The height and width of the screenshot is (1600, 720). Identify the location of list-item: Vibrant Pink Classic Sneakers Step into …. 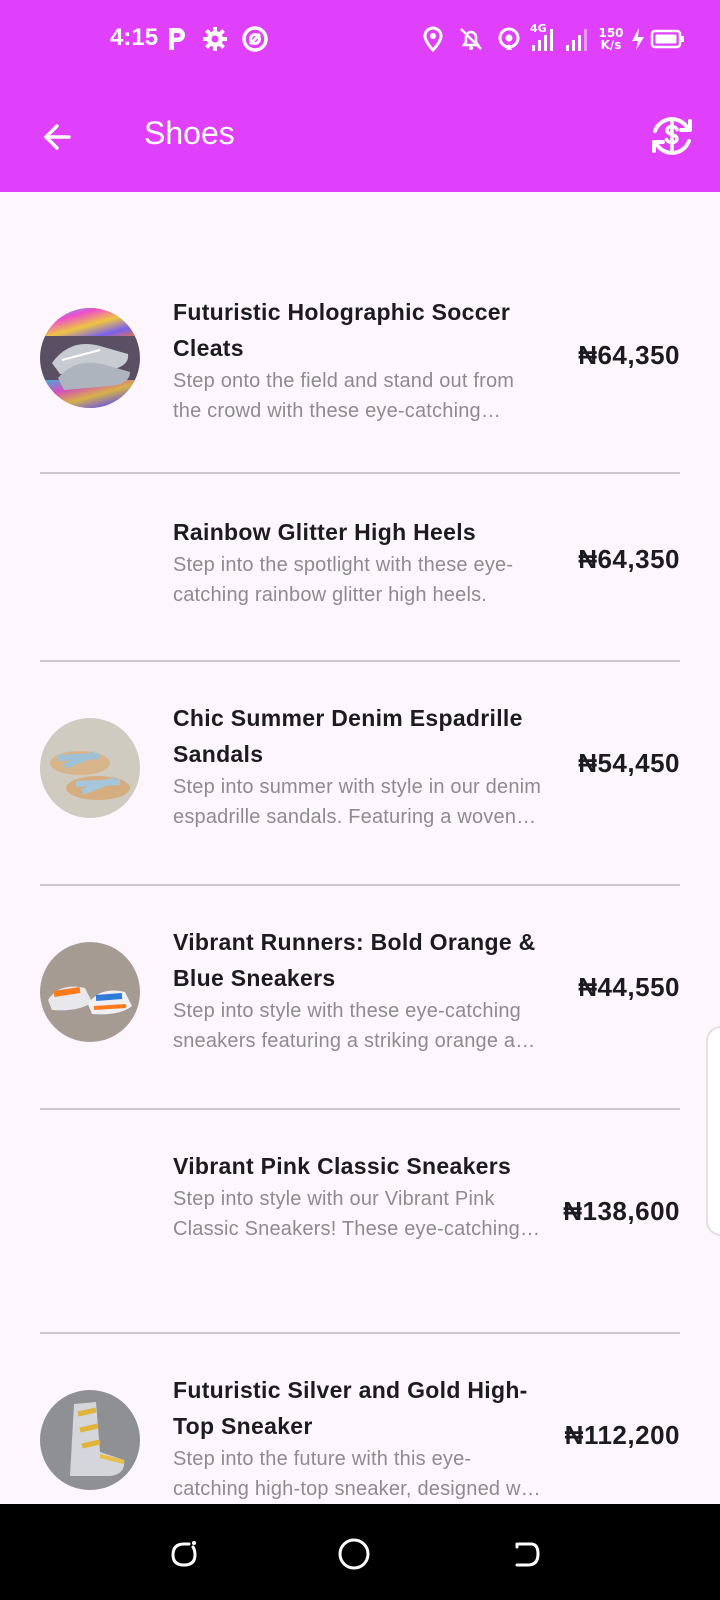
(360, 1212).